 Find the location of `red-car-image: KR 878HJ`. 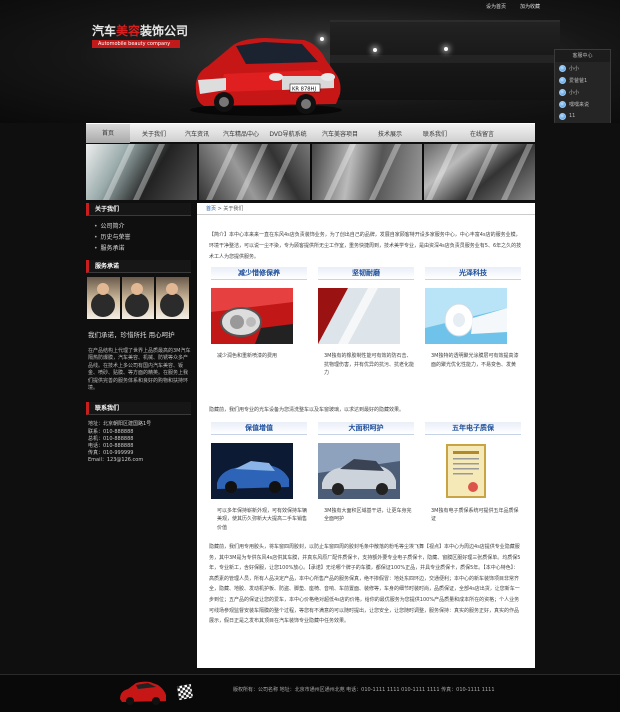

red-car-image: KR 878HJ is located at coordinates (266, 77).